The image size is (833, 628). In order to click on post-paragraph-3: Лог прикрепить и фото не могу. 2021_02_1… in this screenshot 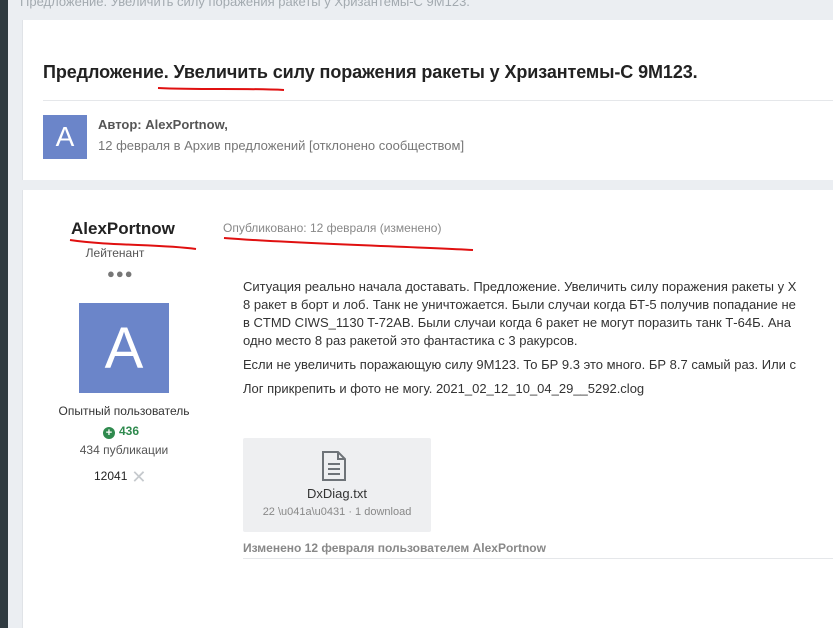, I will do `click(444, 388)`.